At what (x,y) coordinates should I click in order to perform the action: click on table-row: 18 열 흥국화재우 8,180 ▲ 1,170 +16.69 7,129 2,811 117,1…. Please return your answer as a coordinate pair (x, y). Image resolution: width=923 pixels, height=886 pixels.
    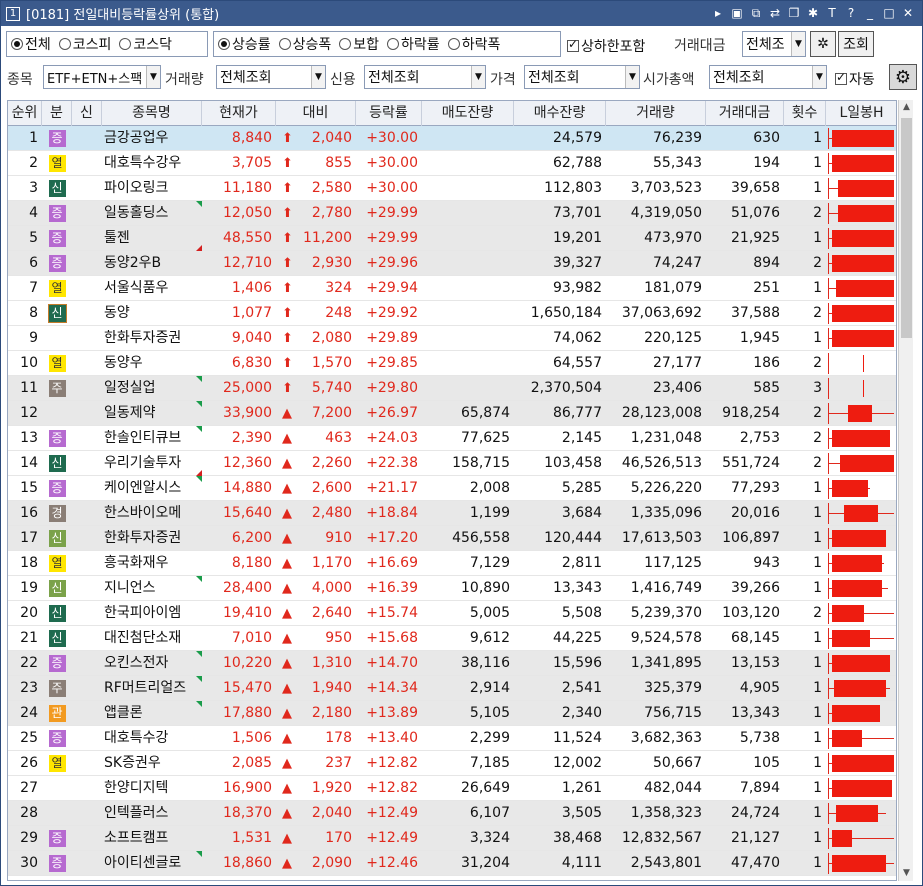
    Looking at the image, I should click on (452, 563).